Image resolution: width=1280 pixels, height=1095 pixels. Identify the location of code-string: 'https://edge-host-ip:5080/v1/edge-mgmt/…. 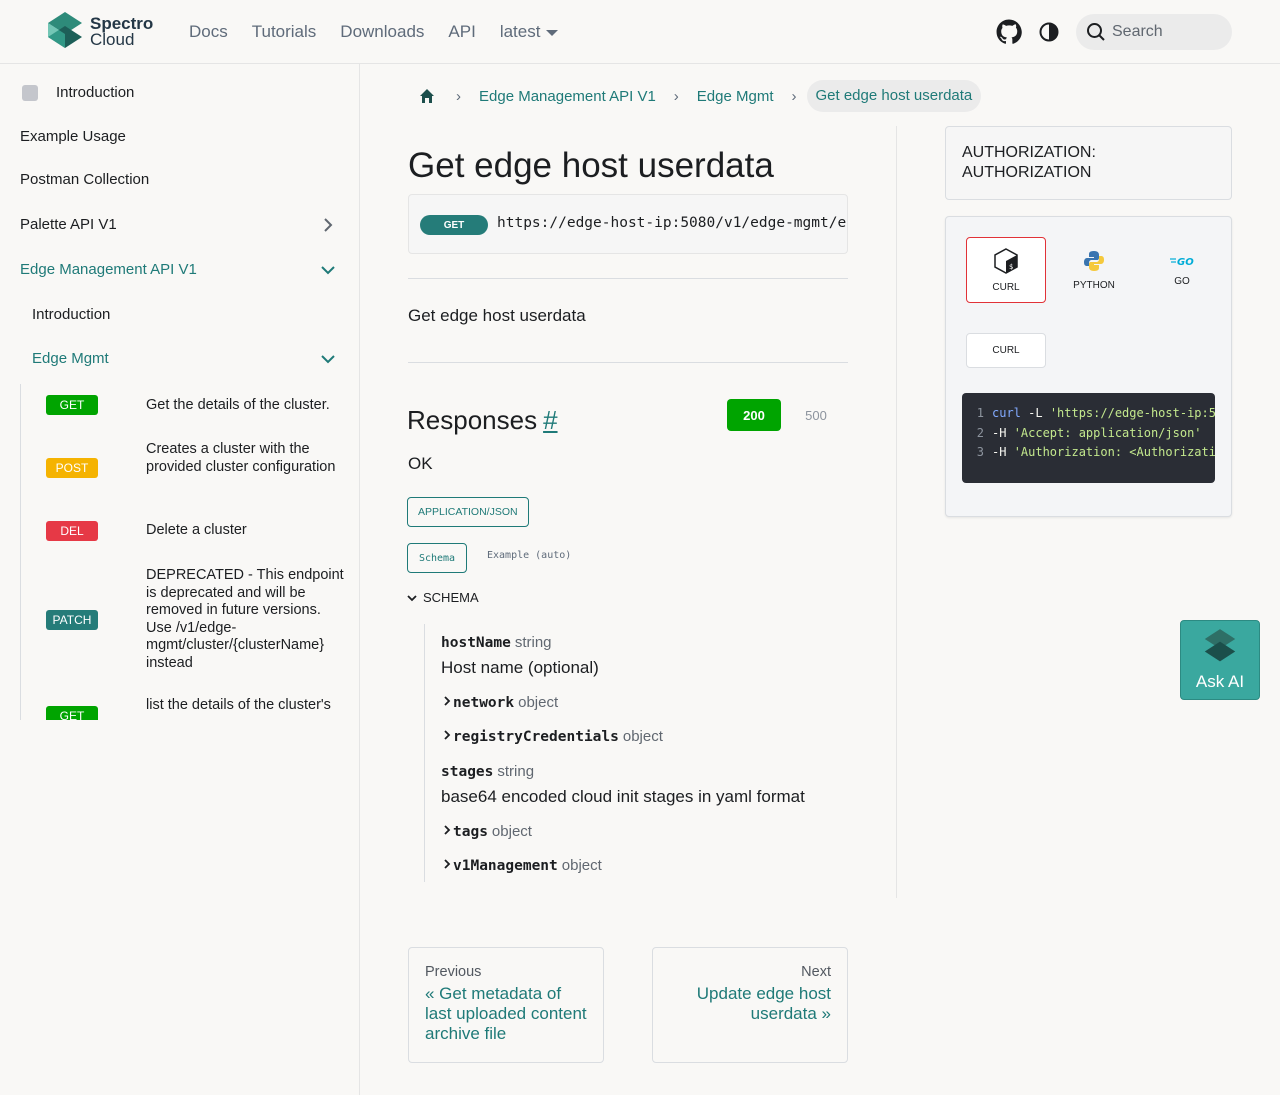
(1132, 413).